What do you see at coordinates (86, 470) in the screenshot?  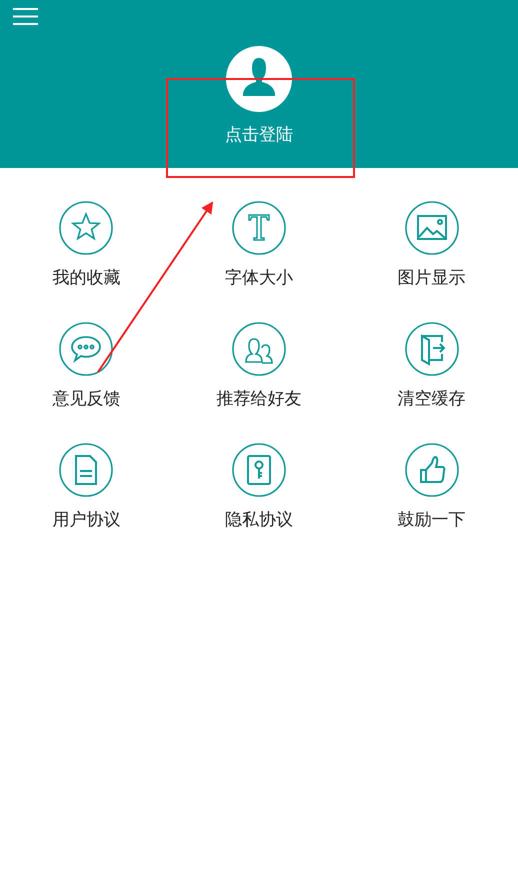 I see `document-icon` at bounding box center [86, 470].